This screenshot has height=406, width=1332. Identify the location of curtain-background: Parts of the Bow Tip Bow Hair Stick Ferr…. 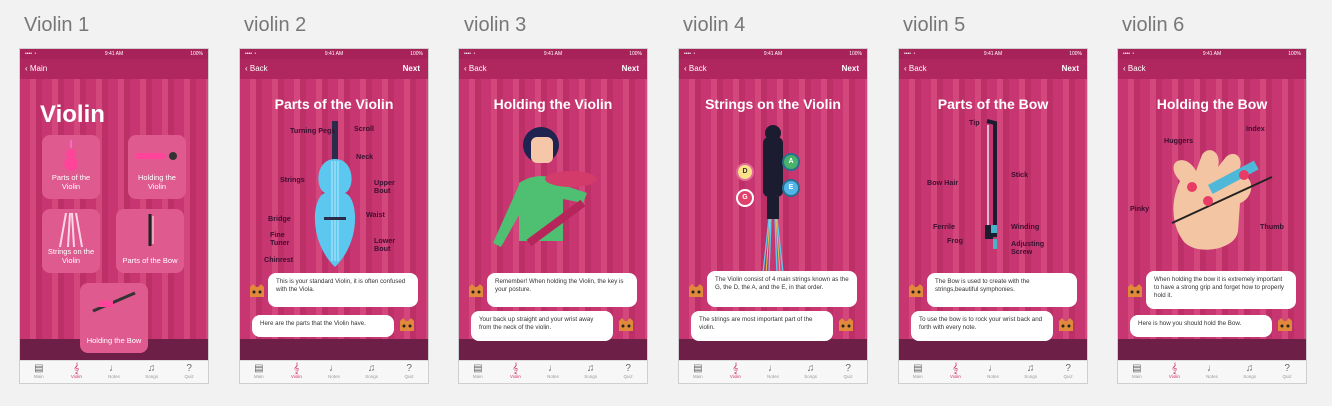
(993, 205).